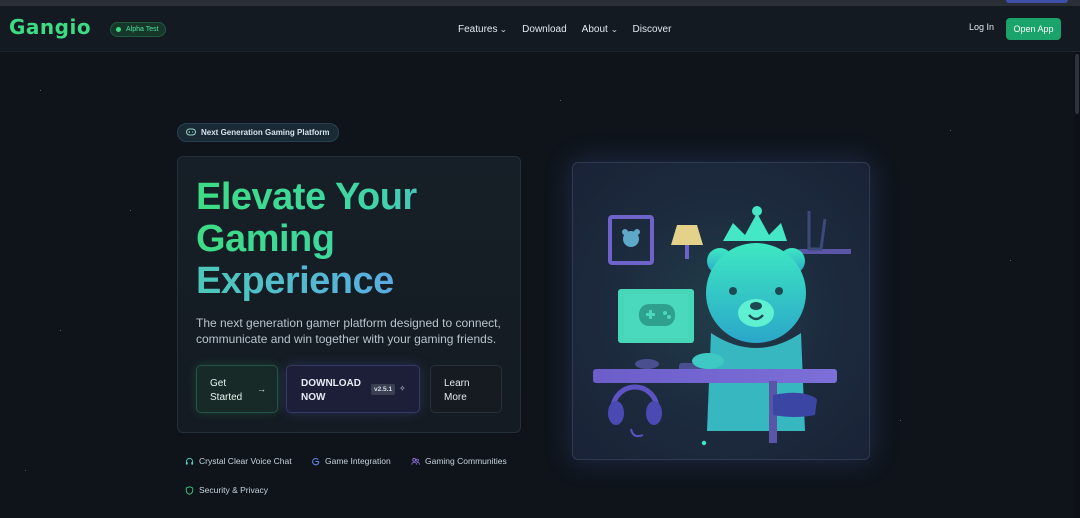 The image size is (1080, 518). Describe the element at coordinates (191, 132) in the screenshot. I see `gamepad-icon` at that location.